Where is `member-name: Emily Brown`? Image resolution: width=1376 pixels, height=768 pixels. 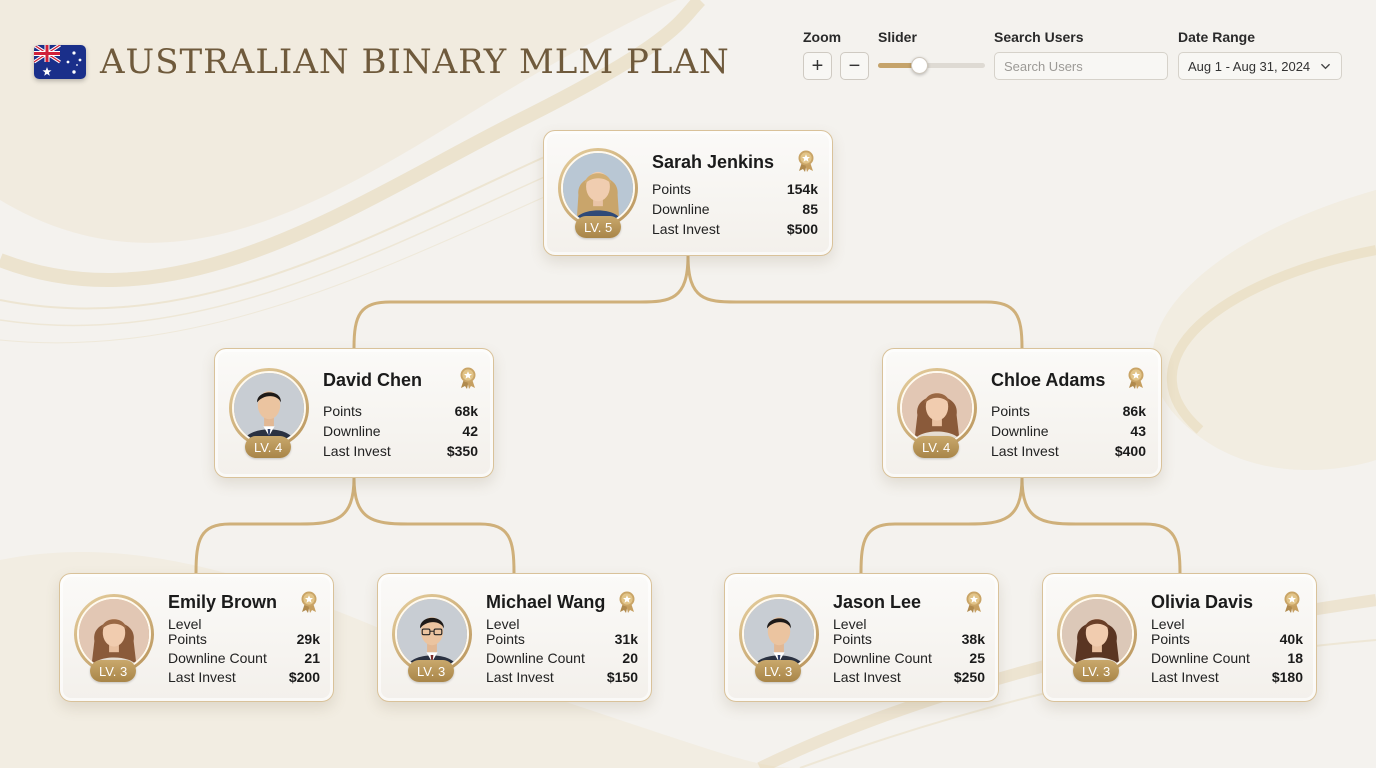
member-name: Emily Brown is located at coordinates (223, 602).